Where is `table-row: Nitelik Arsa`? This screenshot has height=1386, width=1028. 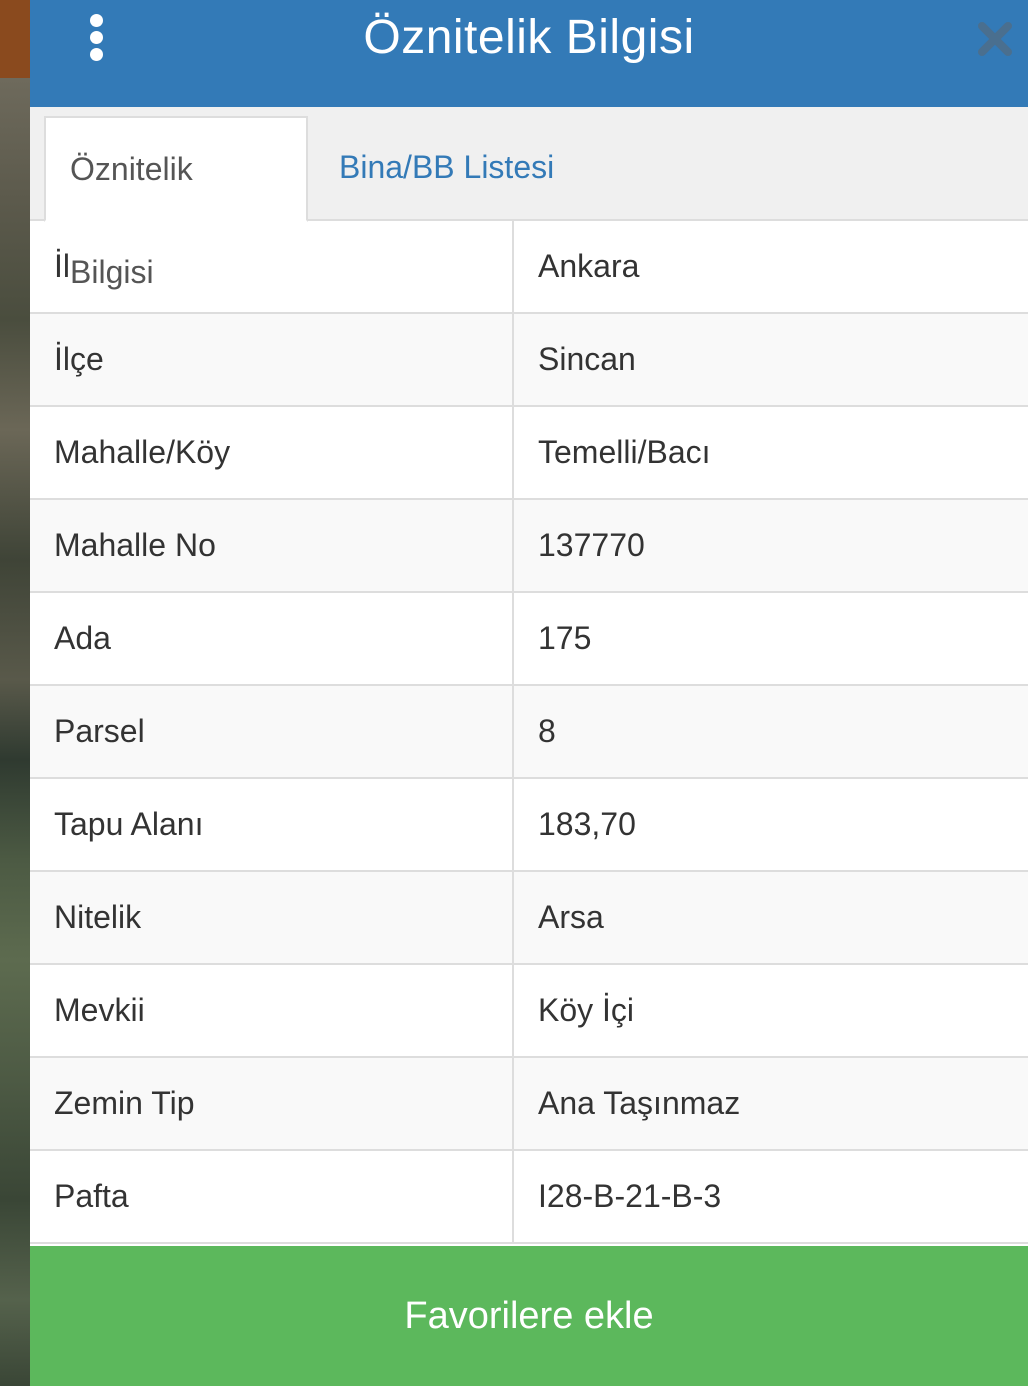
table-row: Nitelik Arsa is located at coordinates (529, 918).